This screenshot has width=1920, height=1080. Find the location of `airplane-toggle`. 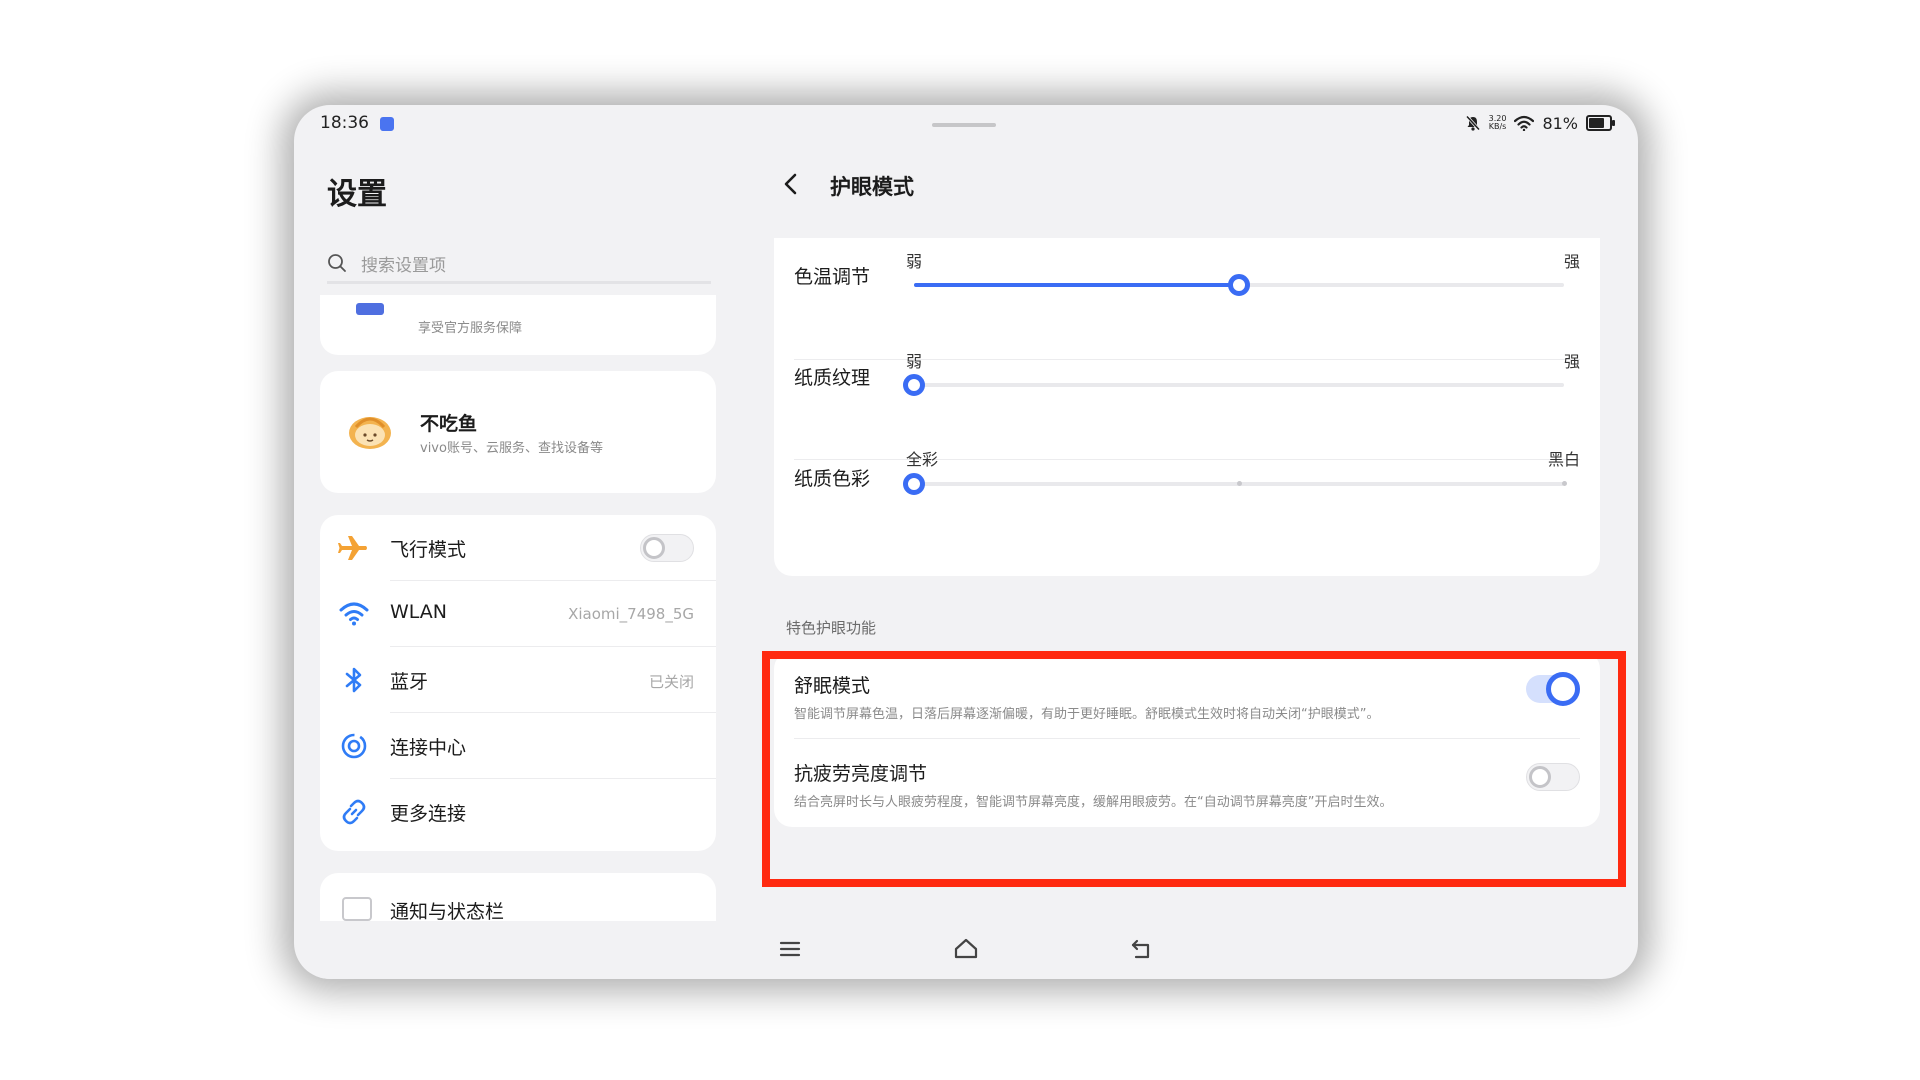

airplane-toggle is located at coordinates (667, 548).